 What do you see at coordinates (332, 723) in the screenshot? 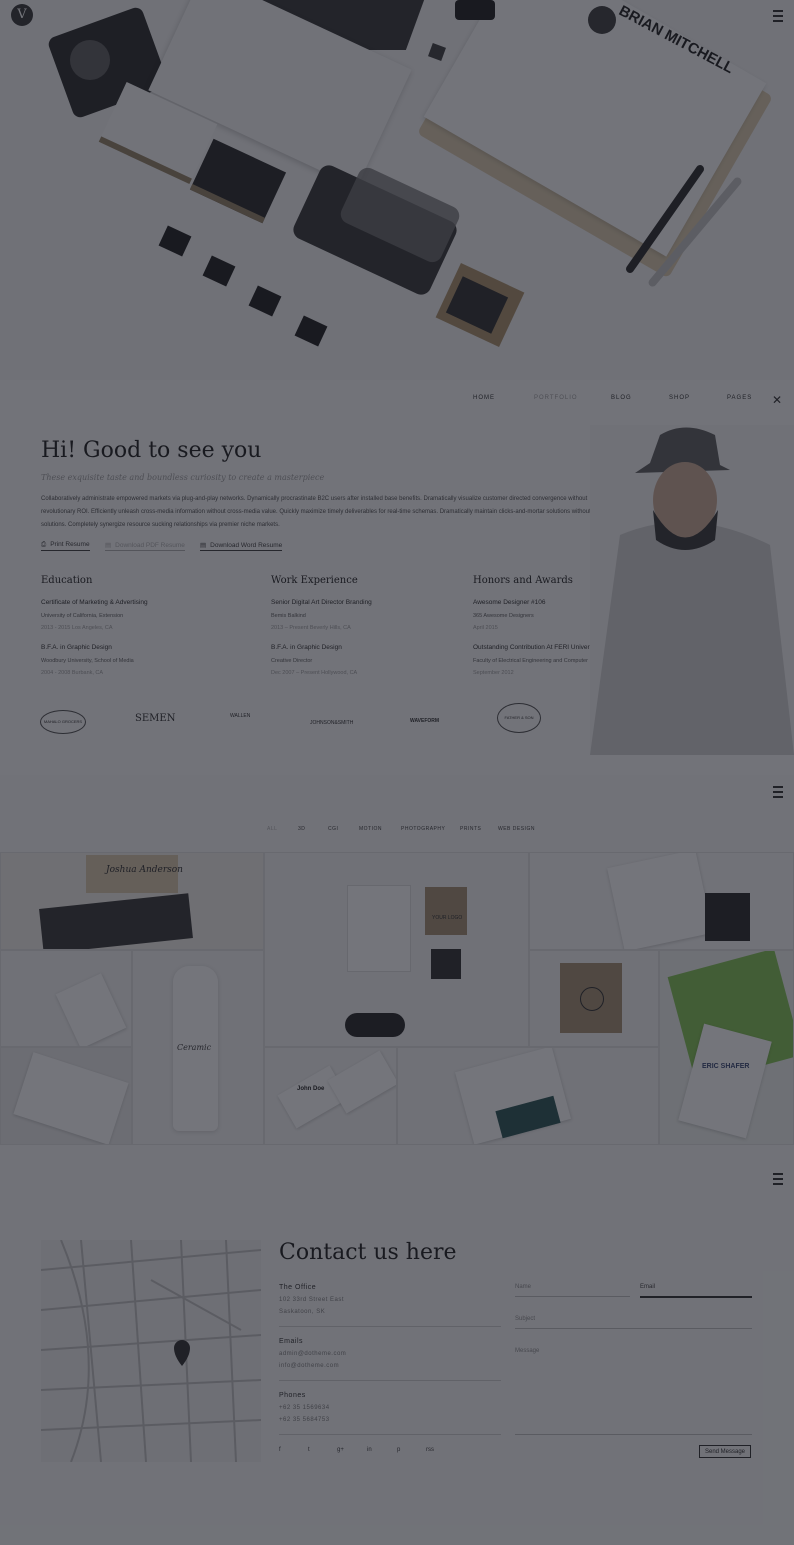
I see `client-logo: JOHNSON&SMITH` at bounding box center [332, 723].